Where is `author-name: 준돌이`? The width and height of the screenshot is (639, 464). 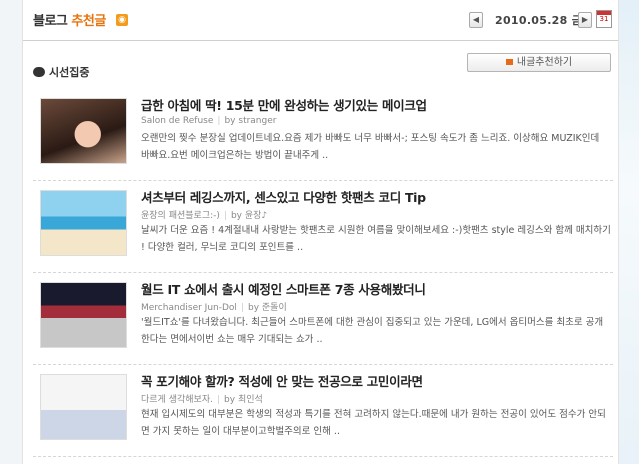 author-name: 준돌이 is located at coordinates (274, 308).